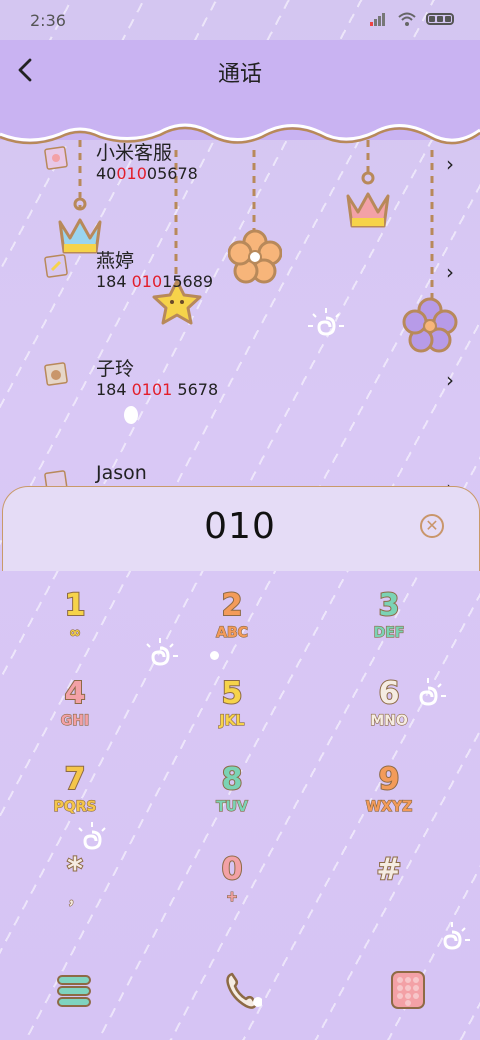  I want to click on key-digit: 5, so click(232, 693).